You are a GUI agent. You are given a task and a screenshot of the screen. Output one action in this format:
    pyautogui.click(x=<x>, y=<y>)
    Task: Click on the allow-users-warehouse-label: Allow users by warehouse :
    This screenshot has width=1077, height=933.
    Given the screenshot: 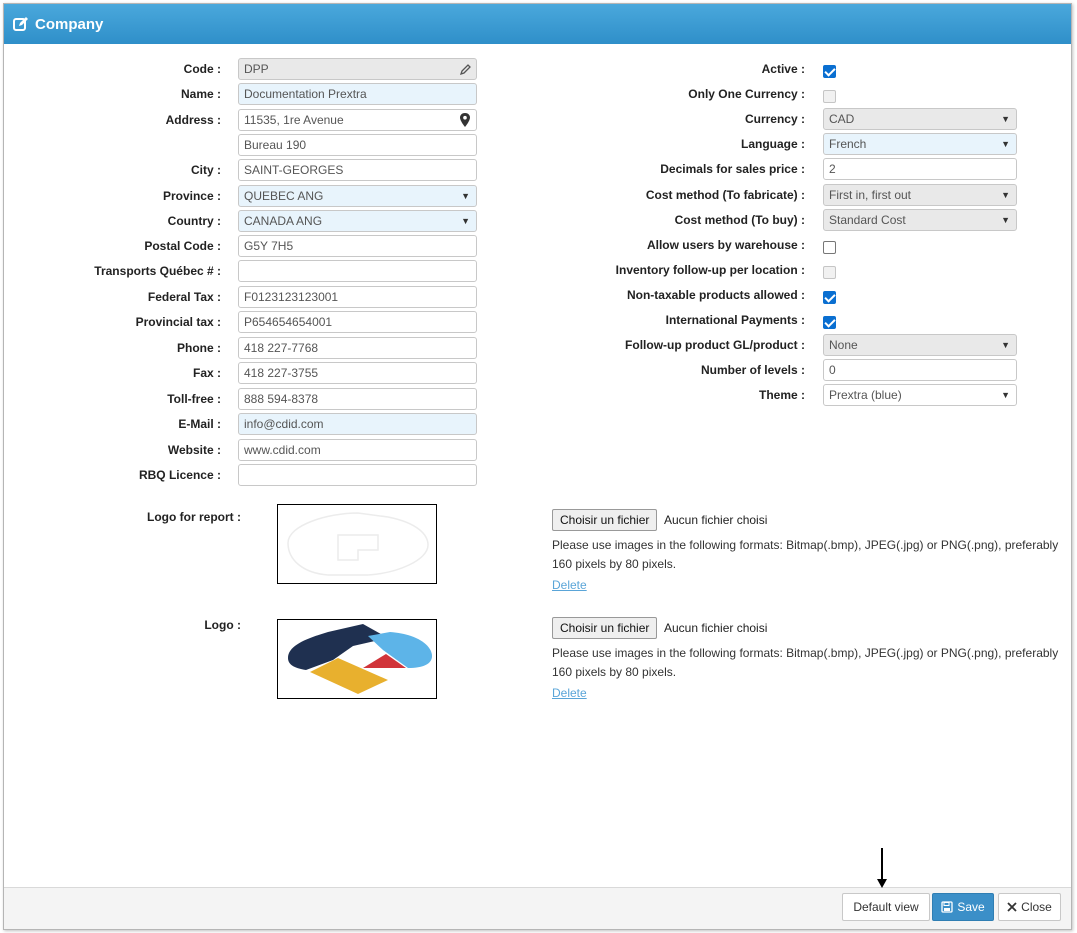 What is the action you would take?
    pyautogui.click(x=725, y=245)
    